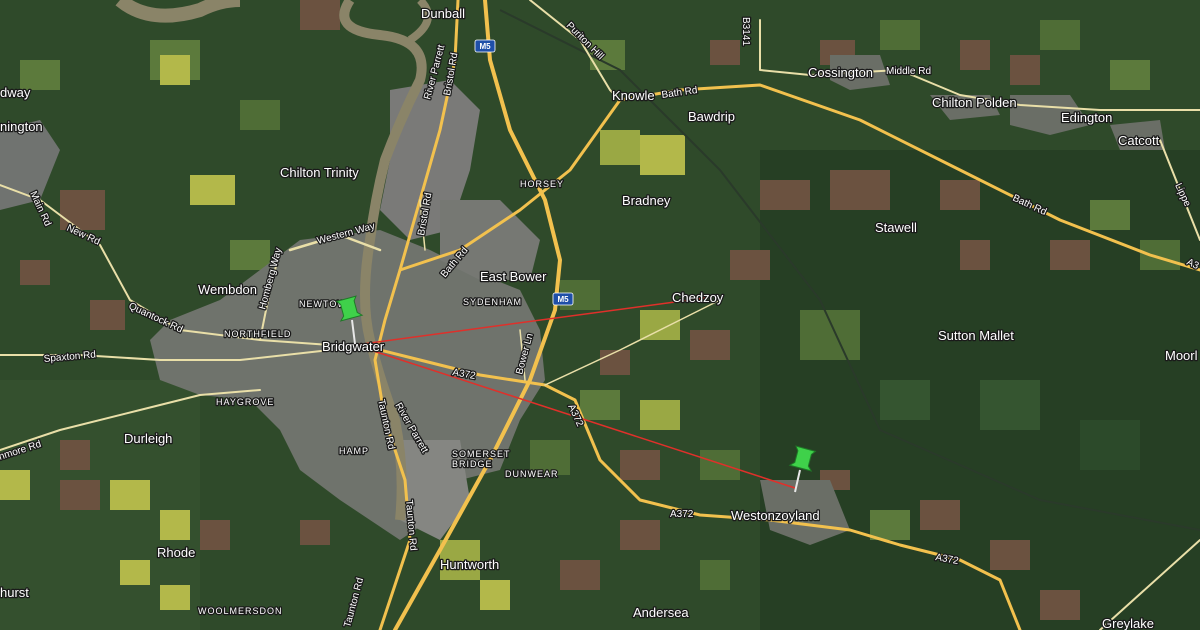 The image size is (1200, 630). Describe the element at coordinates (633, 95) in the screenshot. I see `label-knowle: Knowle` at that location.